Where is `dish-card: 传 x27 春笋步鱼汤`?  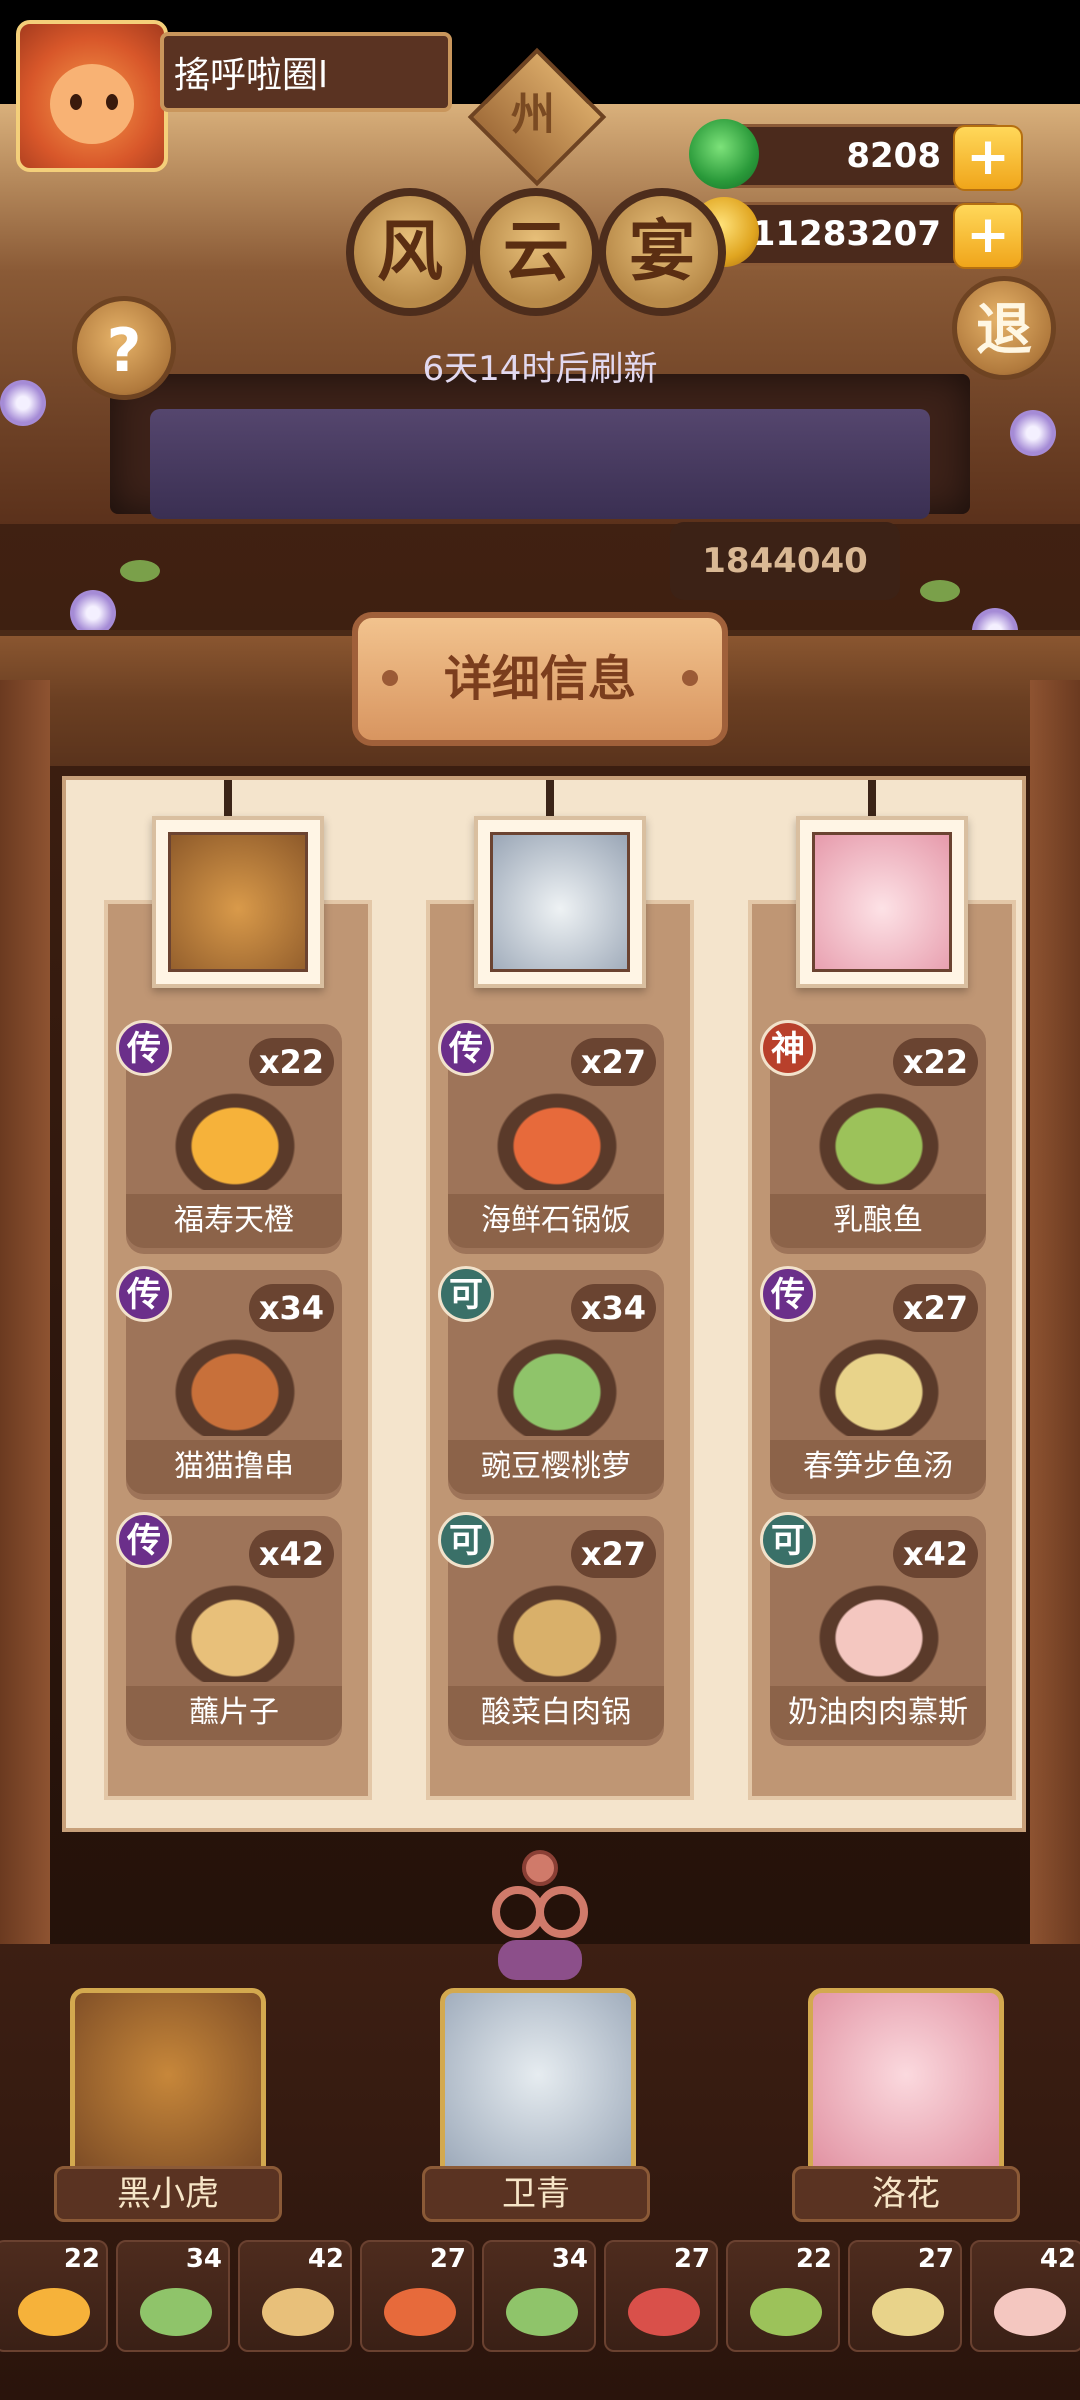 dish-card: 传 x27 春笋步鱼汤 is located at coordinates (873, 1383).